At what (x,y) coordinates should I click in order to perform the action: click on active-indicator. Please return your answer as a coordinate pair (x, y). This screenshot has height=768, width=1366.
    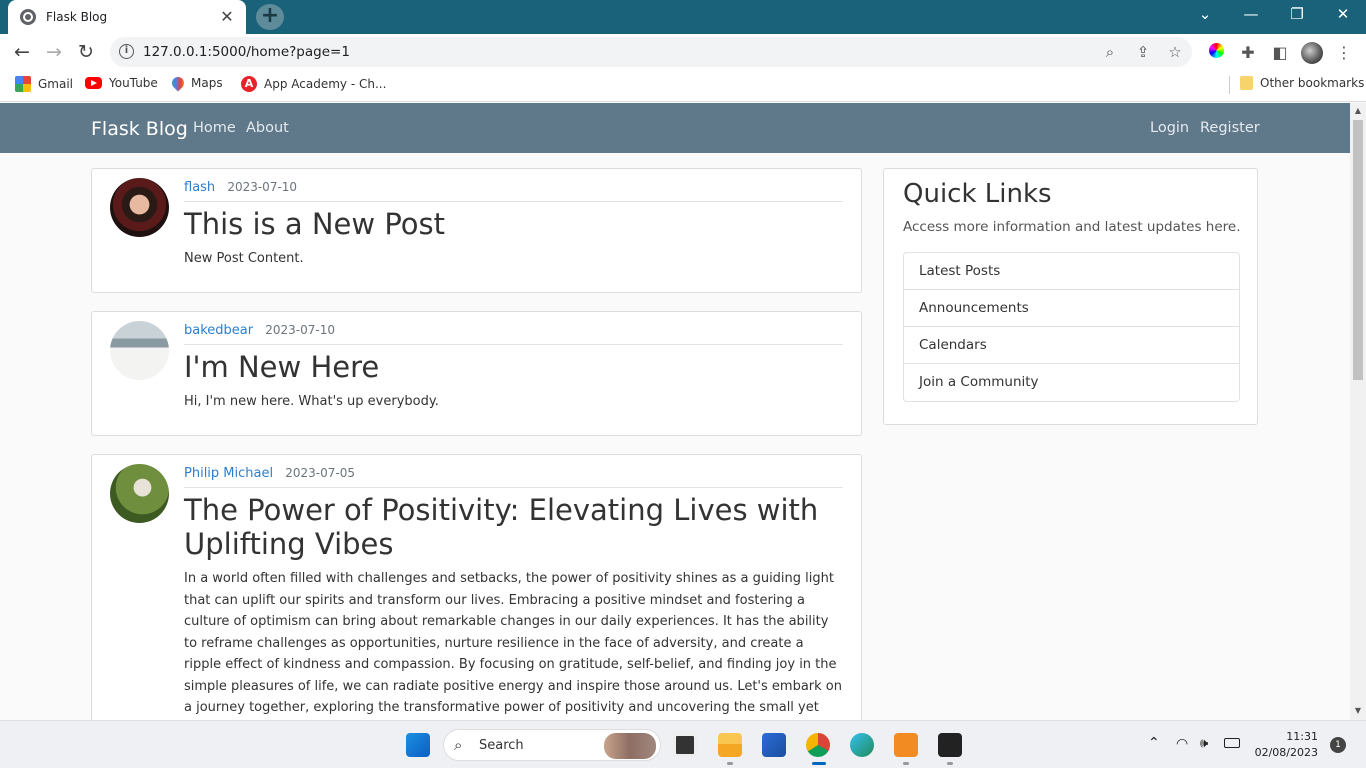
    Looking at the image, I should click on (819, 763).